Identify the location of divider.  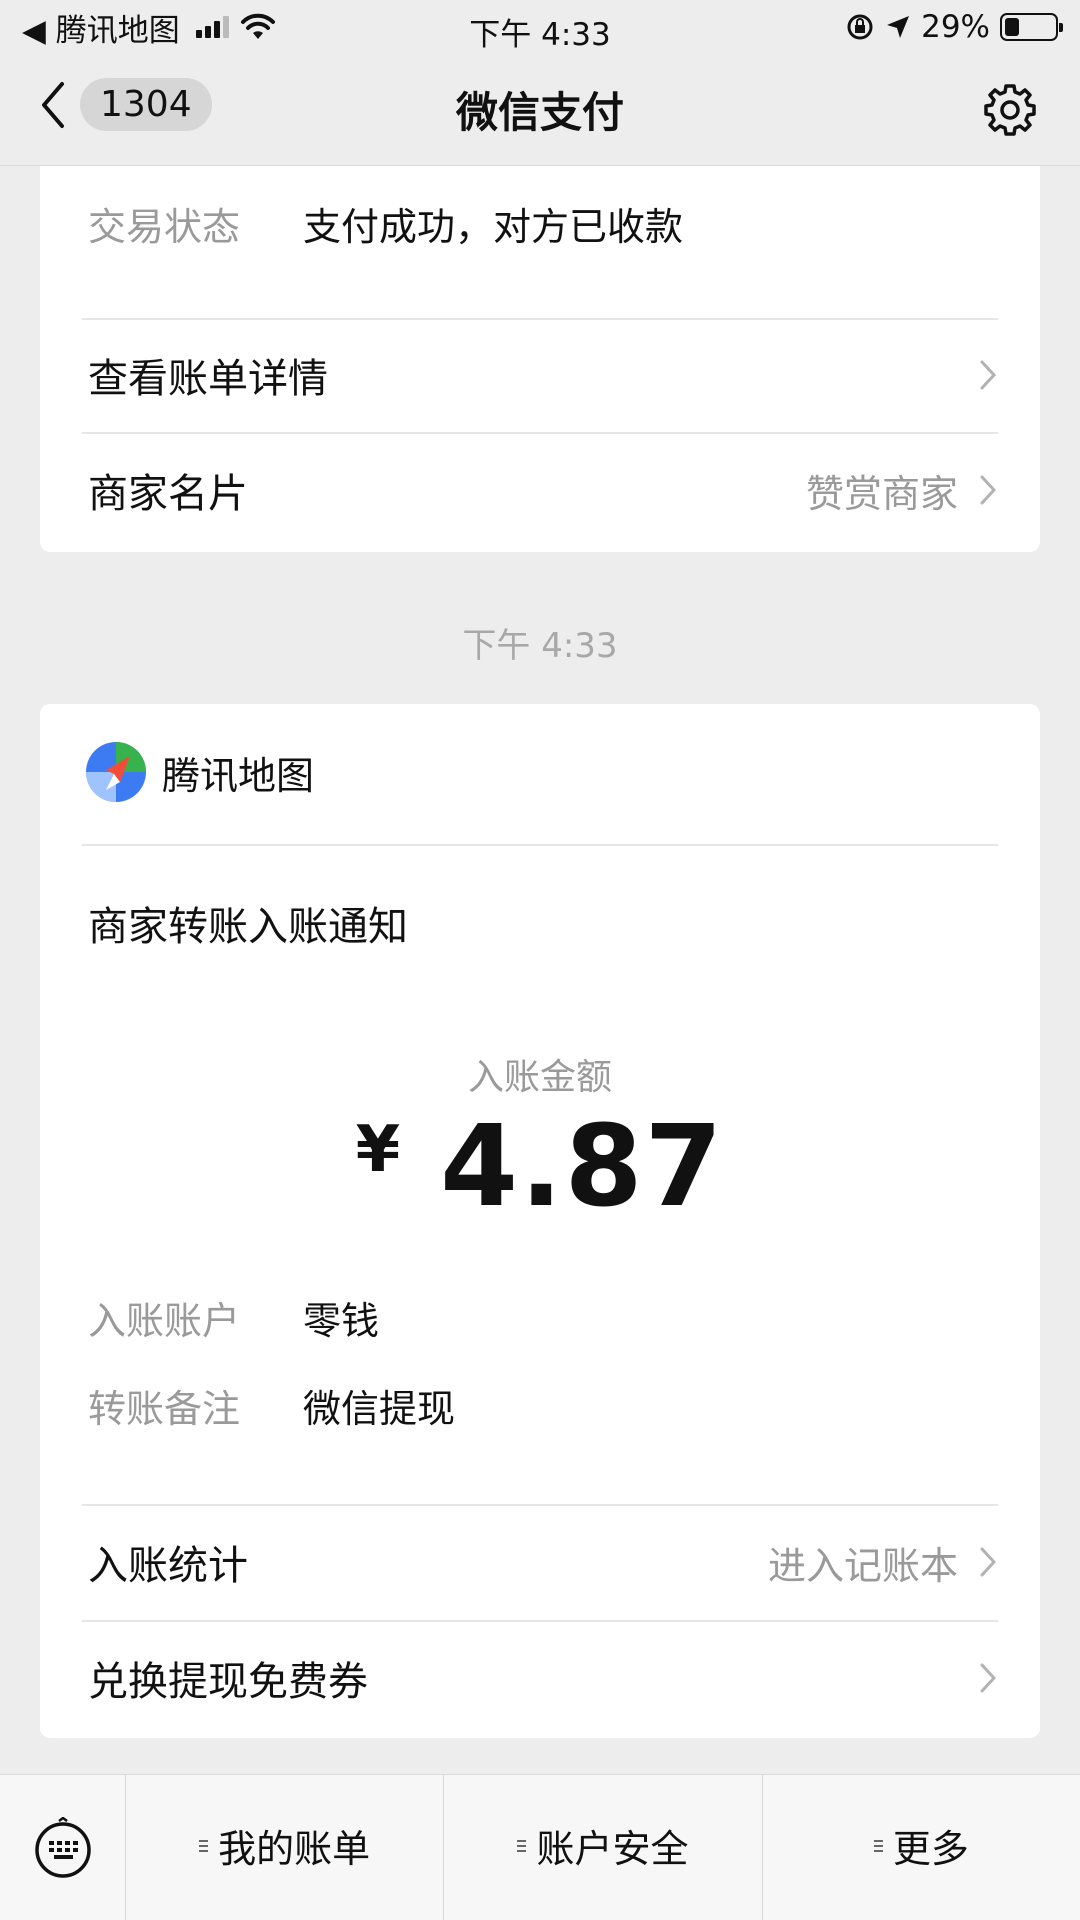
(540, 845).